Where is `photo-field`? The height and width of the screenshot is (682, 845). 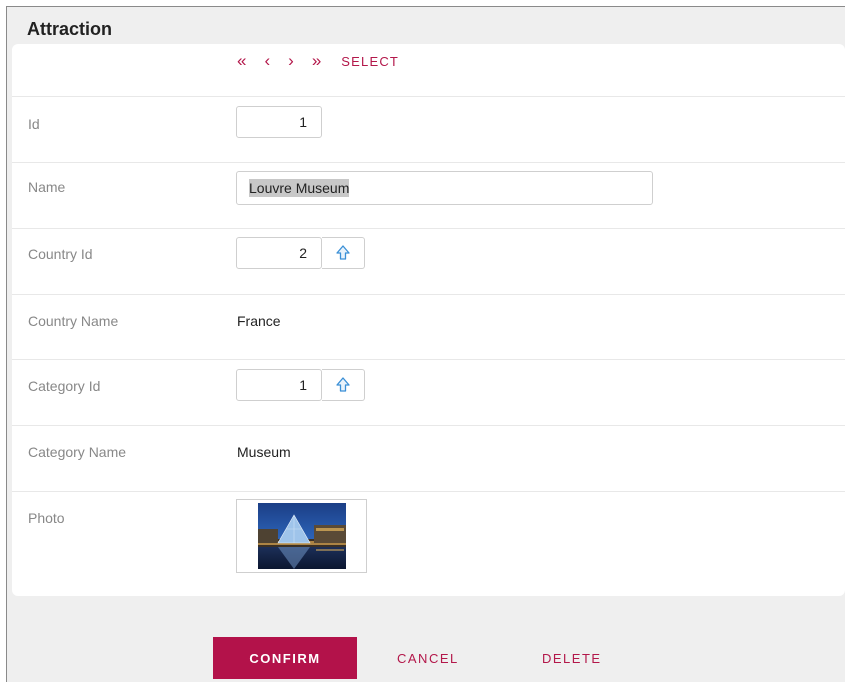
photo-field is located at coordinates (301, 536).